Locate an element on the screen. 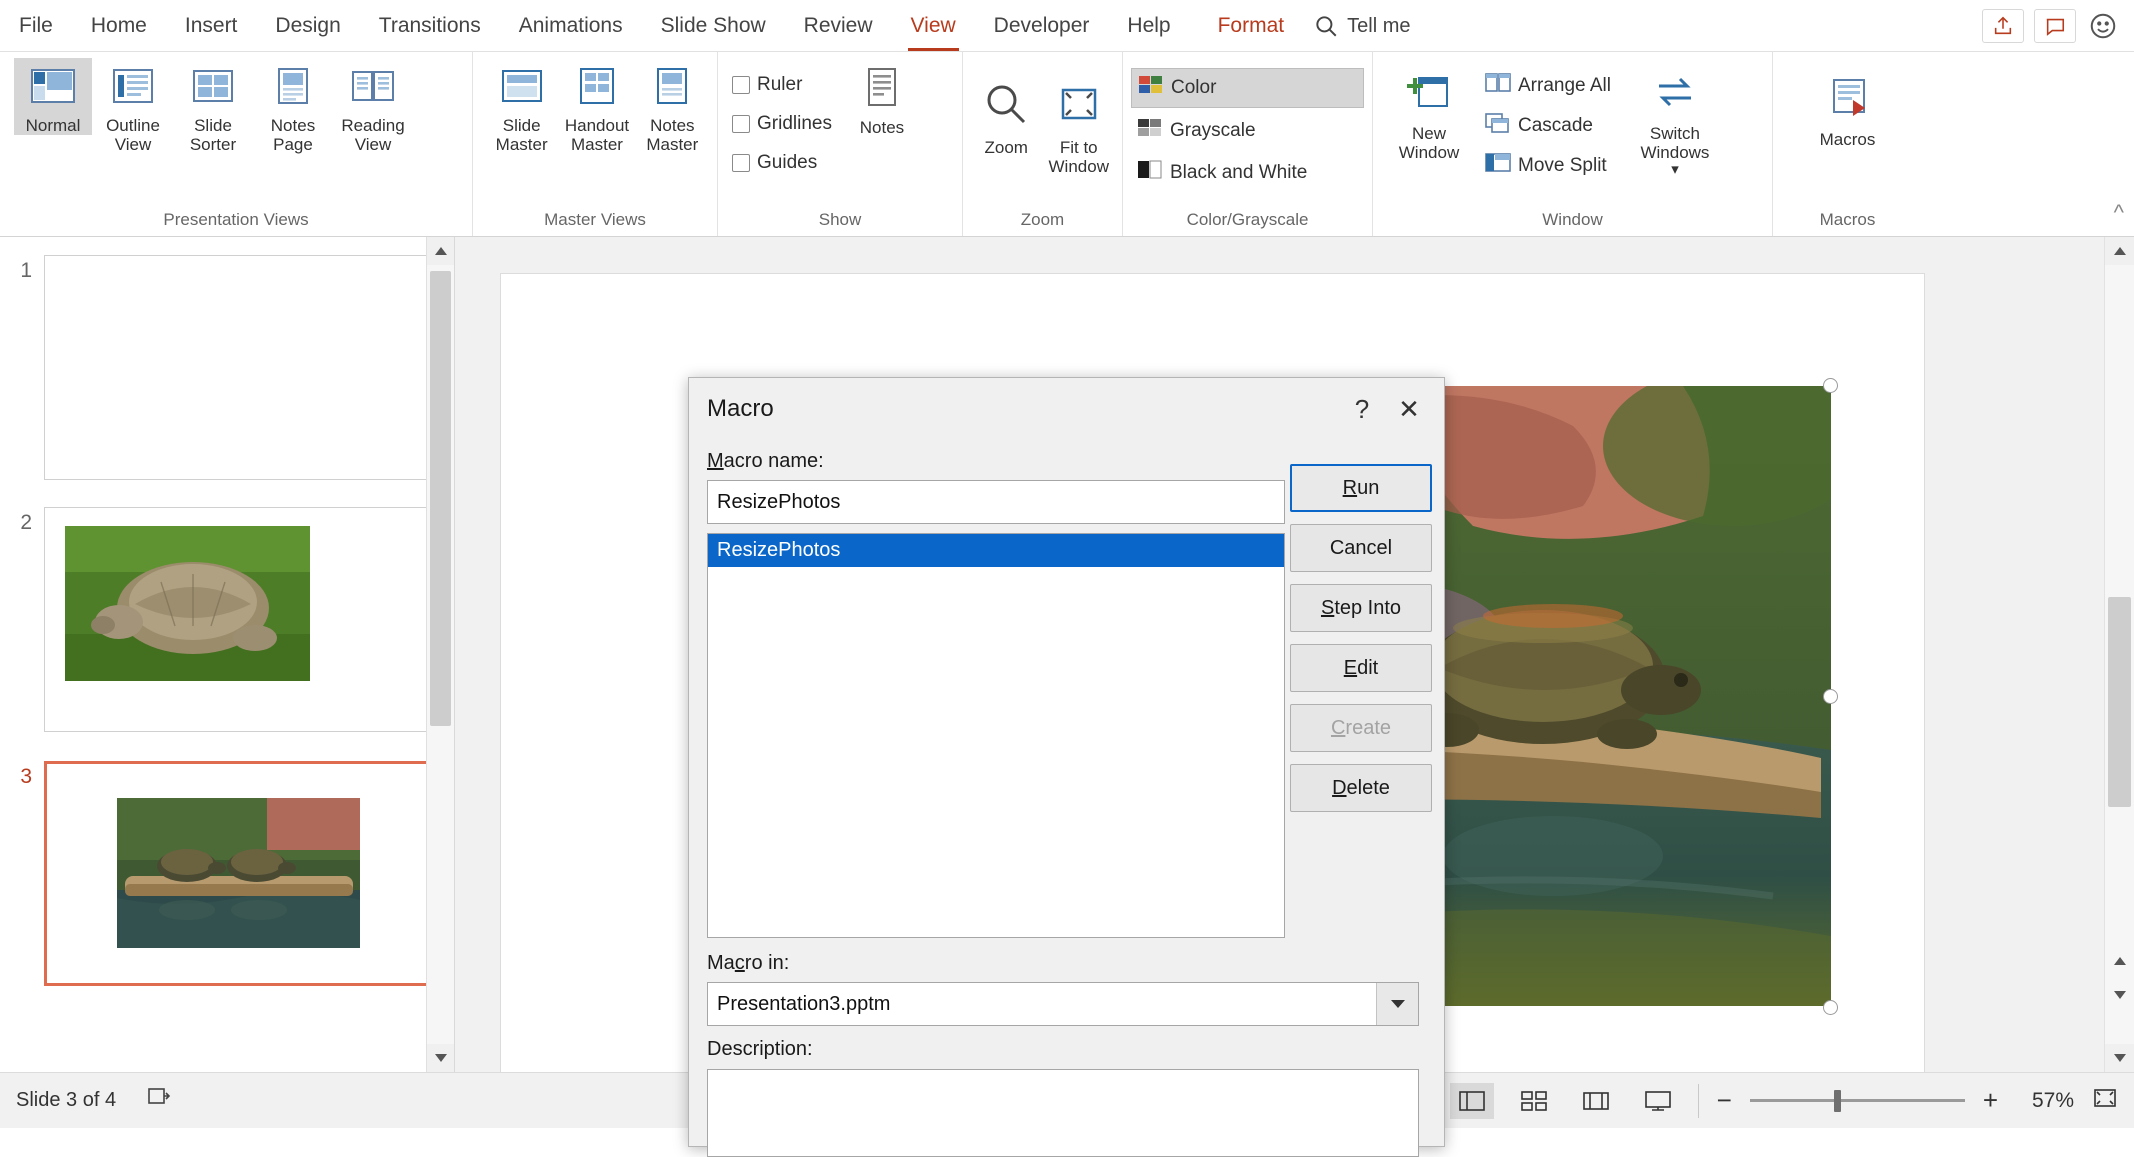  tab-animations: Animations is located at coordinates (571, 26).